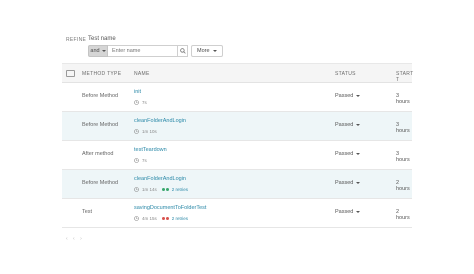  I want to click on more-button: More, so click(207, 51).